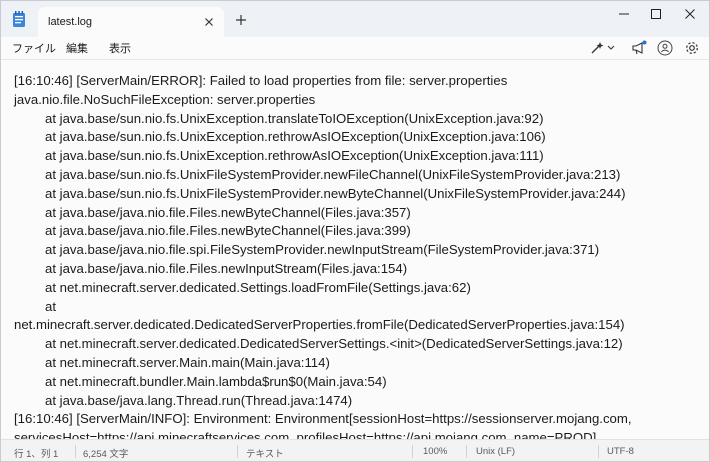 Image resolution: width=710 pixels, height=462 pixels. I want to click on title-bar: latest.log, so click(355, 19).